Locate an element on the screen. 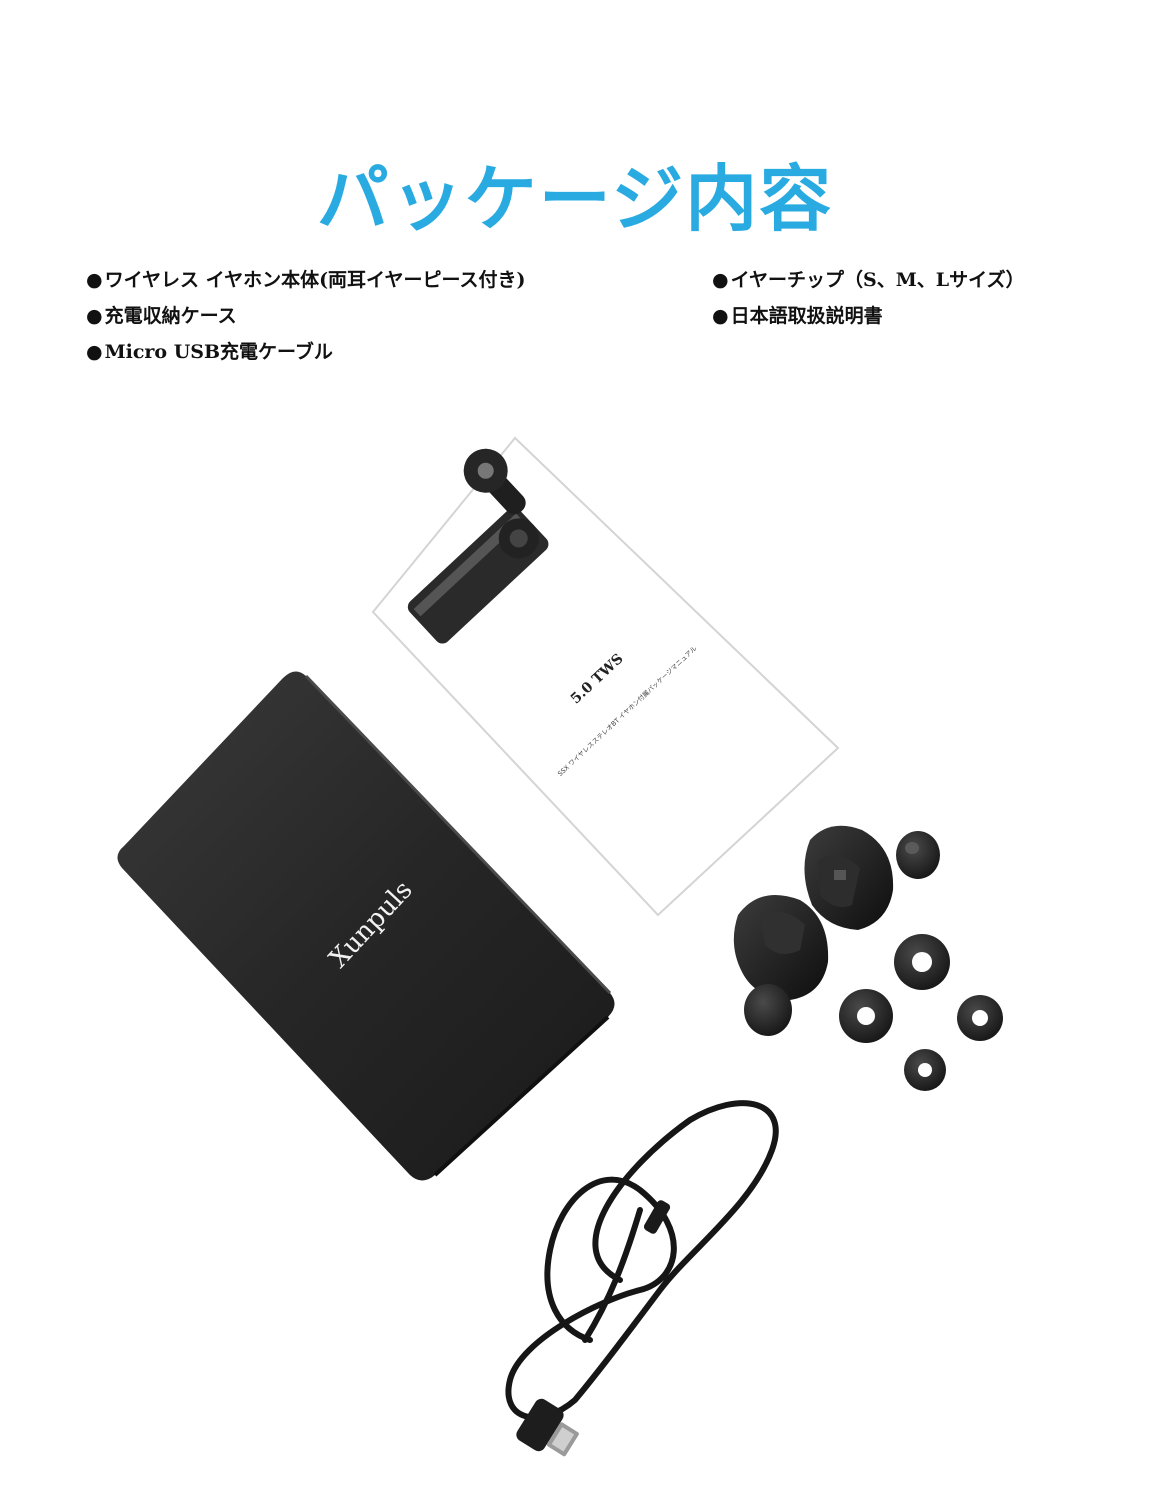 The height and width of the screenshot is (1500, 1150). earbud-right is located at coordinates (872, 877).